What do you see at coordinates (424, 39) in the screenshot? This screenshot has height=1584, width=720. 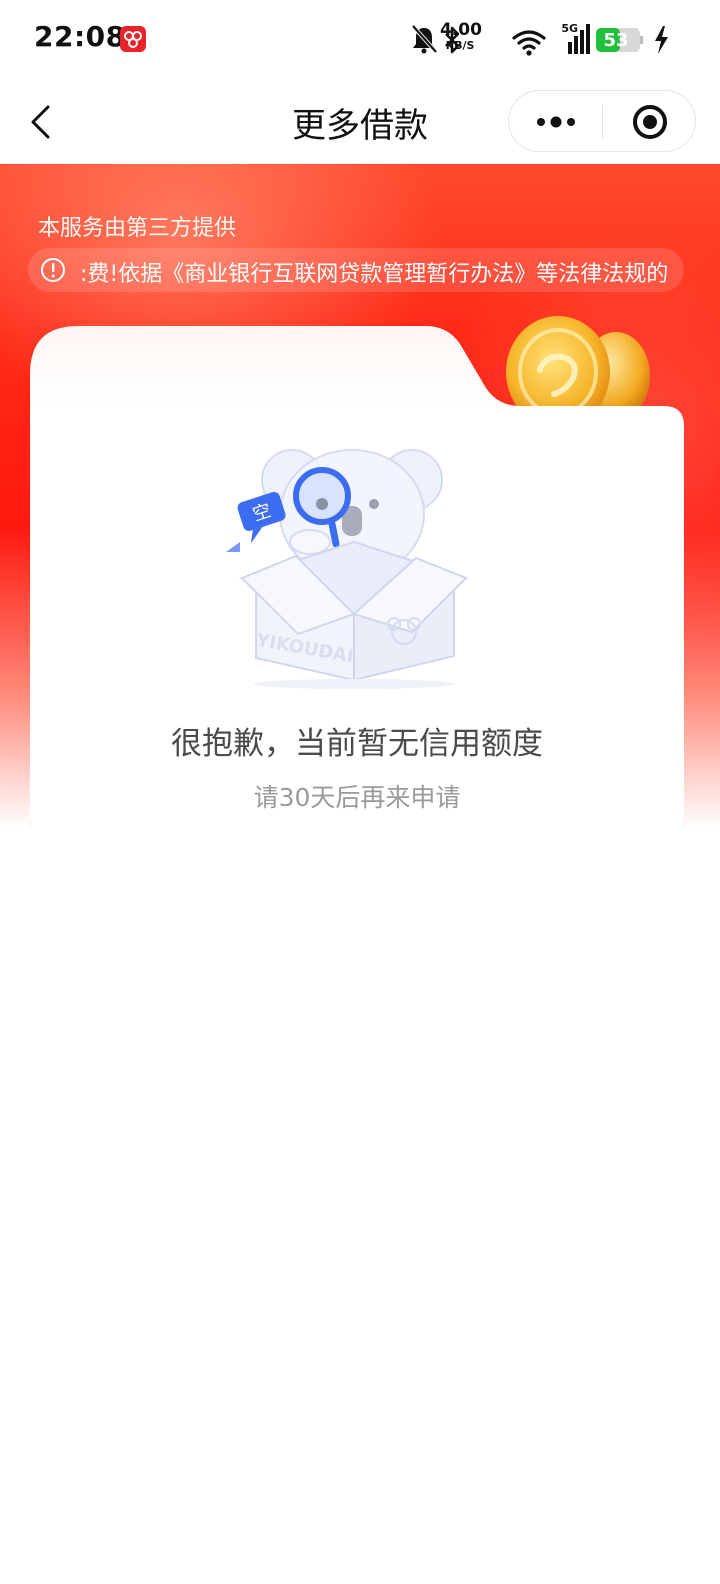 I see `mute-bell-icon` at bounding box center [424, 39].